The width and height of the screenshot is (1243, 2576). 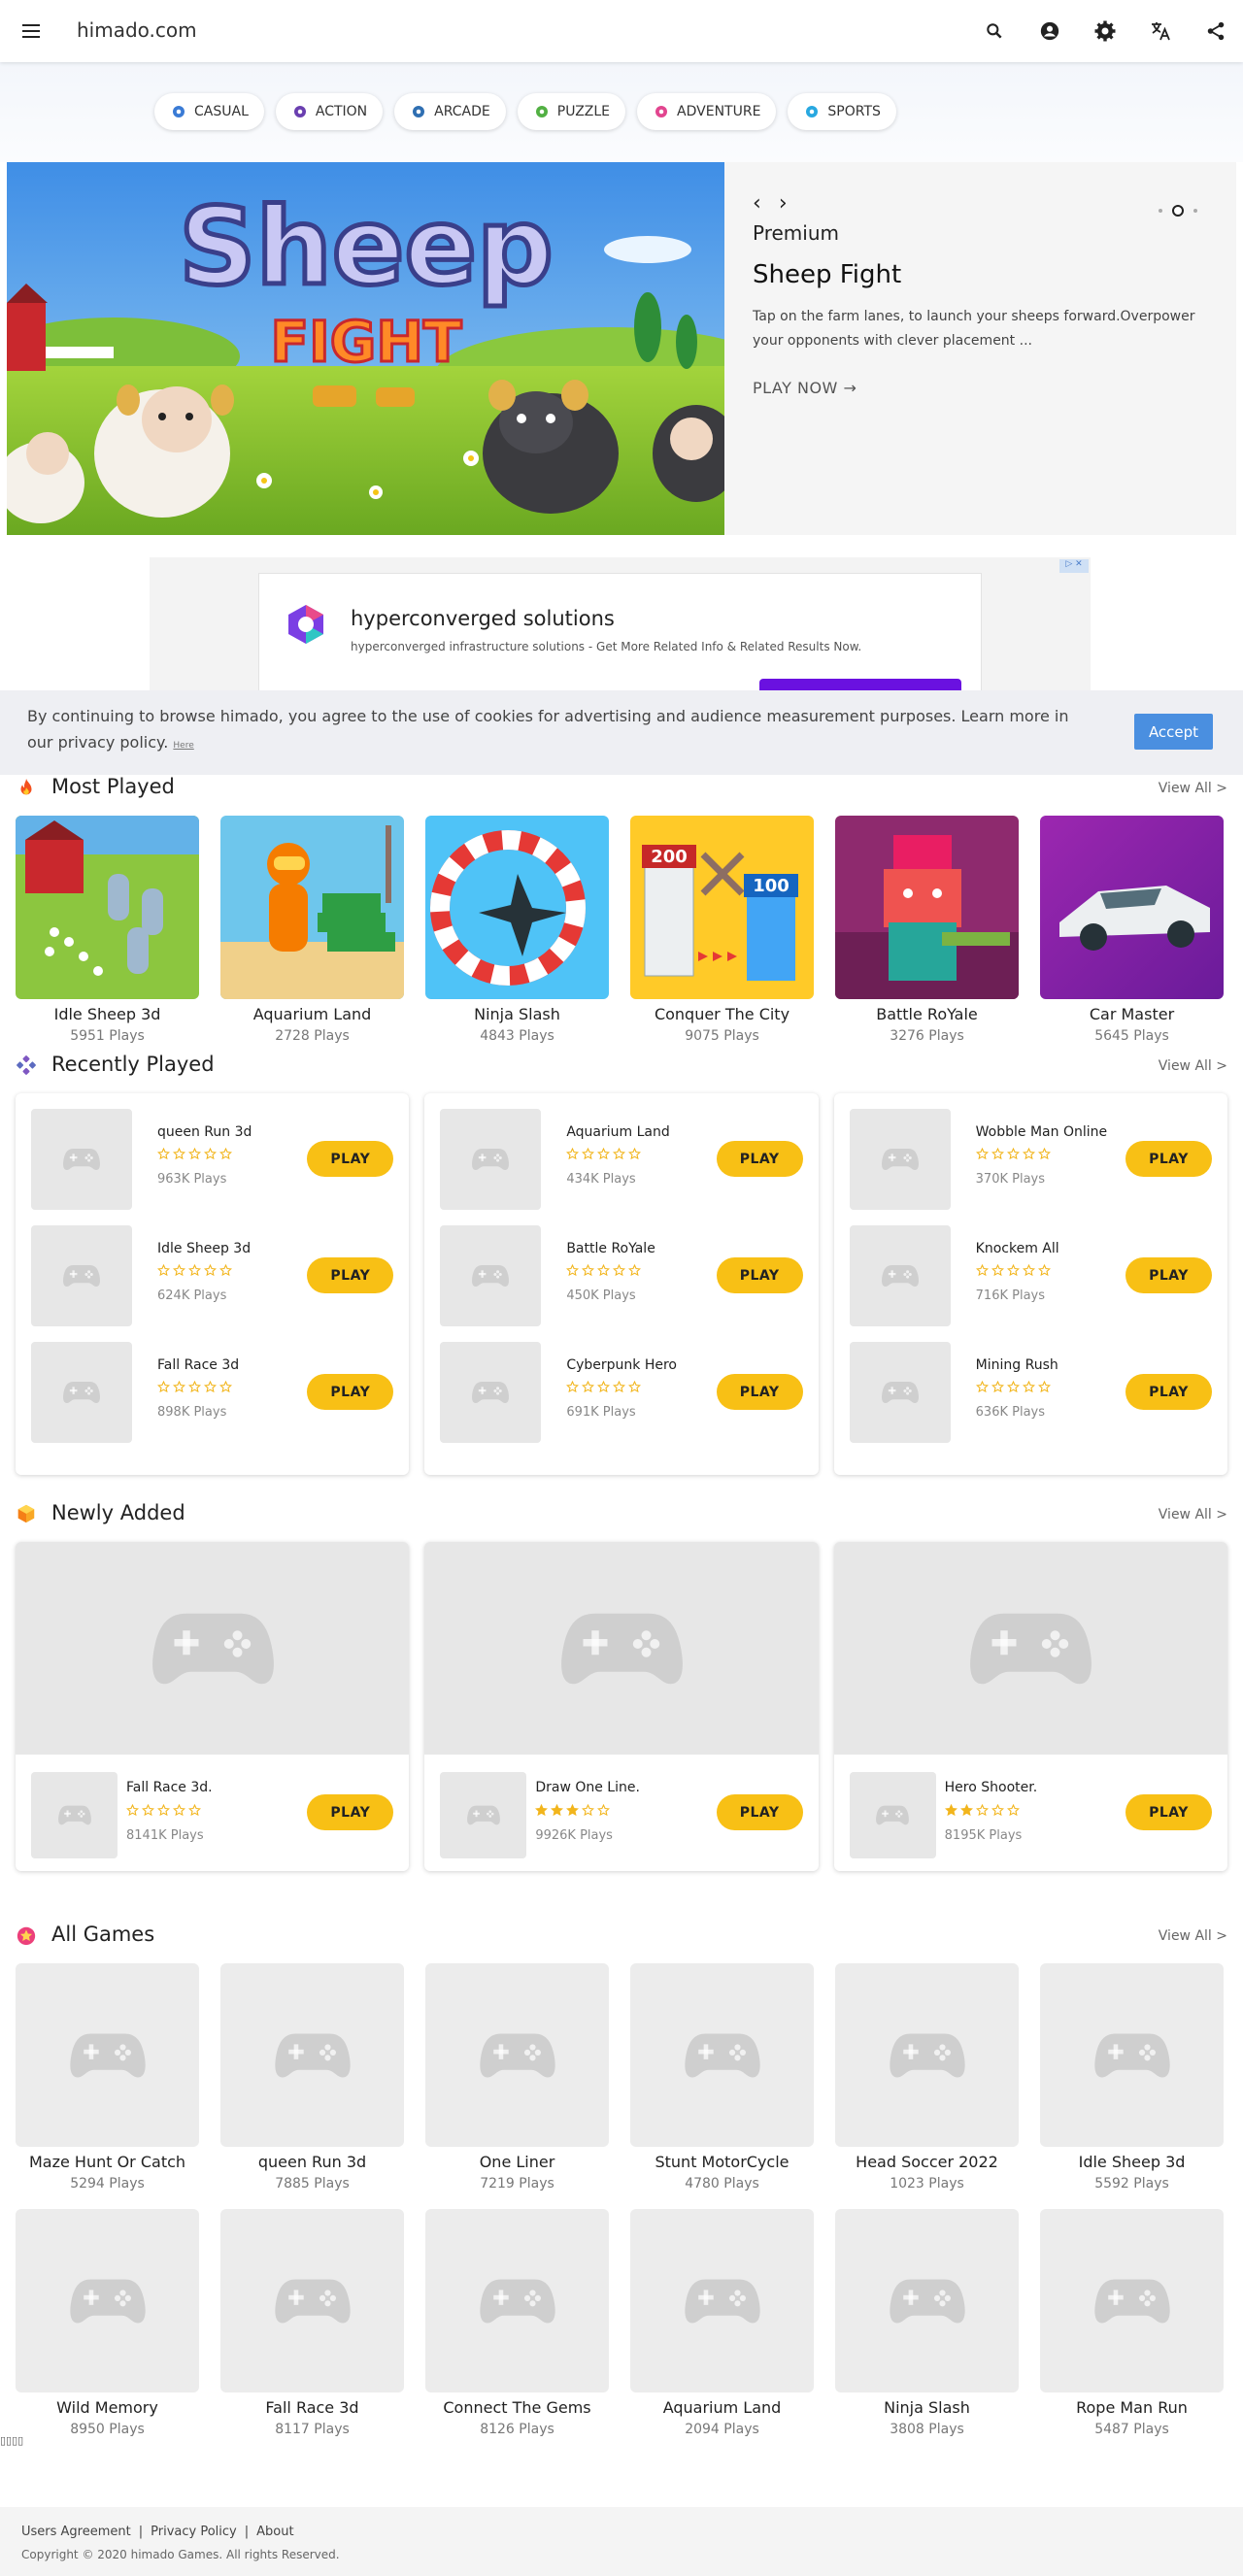 I want to click on game-name: Cyberpunk Hero, so click(x=621, y=1365).